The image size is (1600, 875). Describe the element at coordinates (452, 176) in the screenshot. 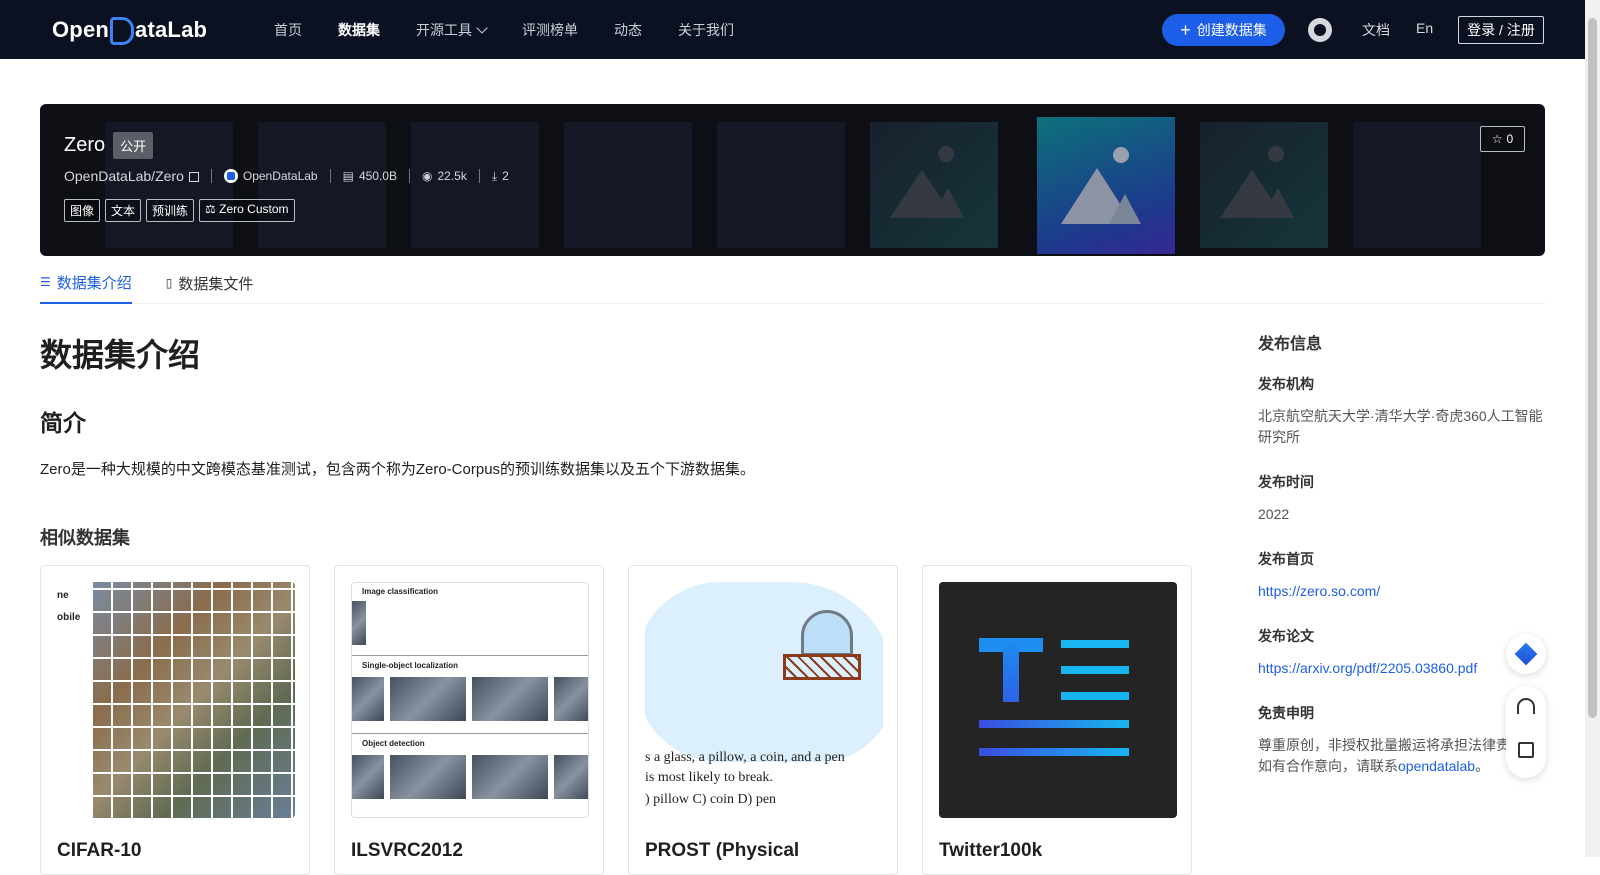

I see `view-count: 22.5k` at that location.